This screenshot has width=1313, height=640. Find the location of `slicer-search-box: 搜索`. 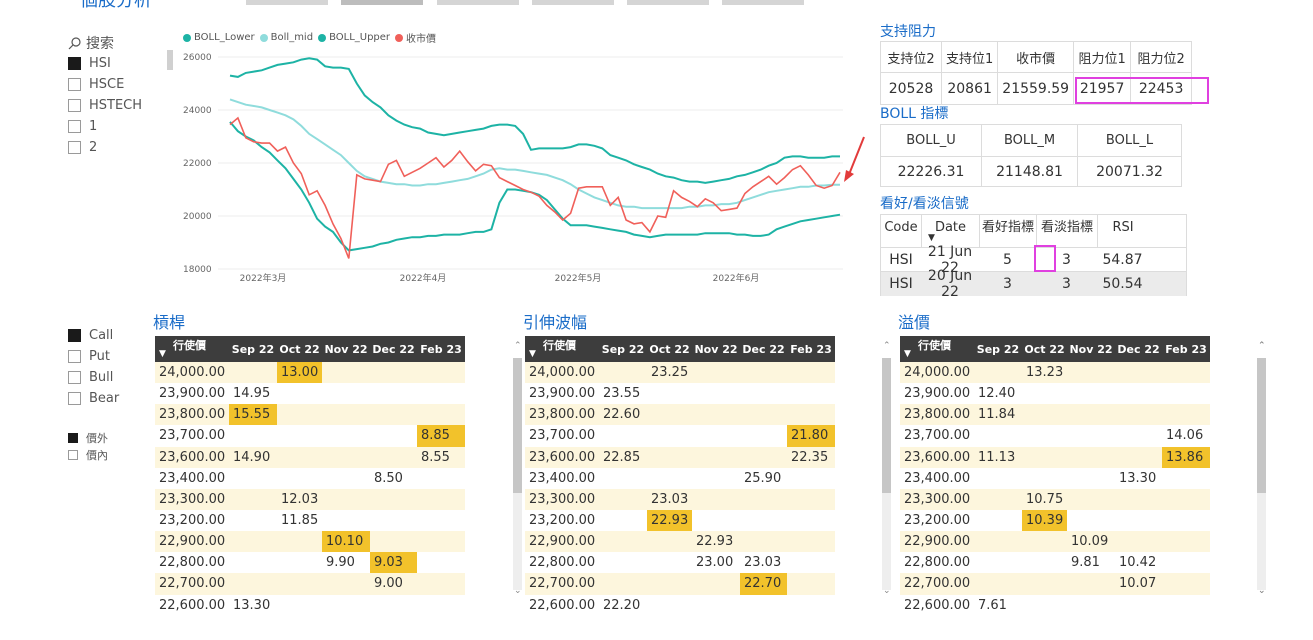

slicer-search-box: 搜索 is located at coordinates (122, 43).